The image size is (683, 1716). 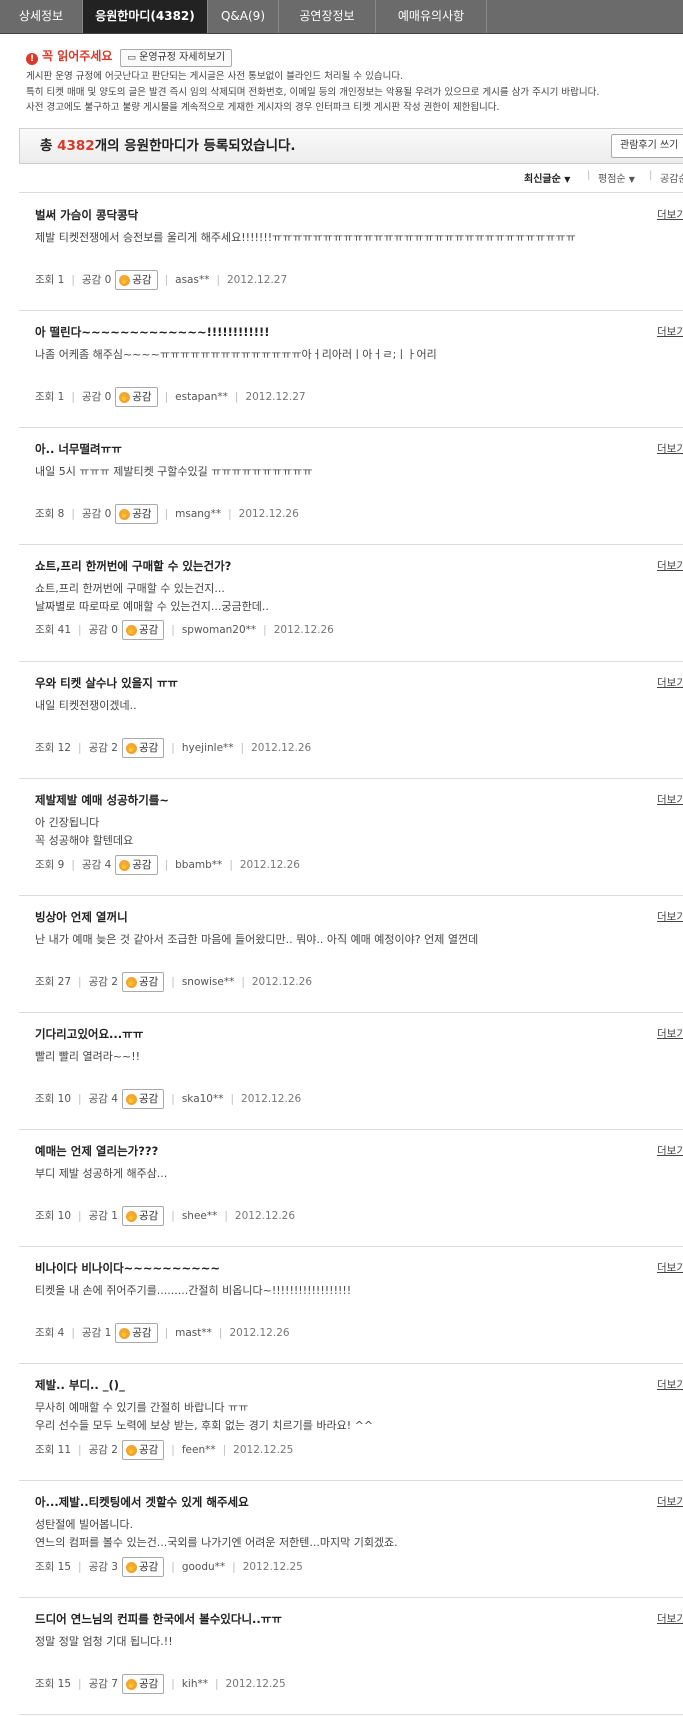 What do you see at coordinates (84, 840) in the screenshot?
I see `post-body-line: 꼭 성공해야 할텐데요` at bounding box center [84, 840].